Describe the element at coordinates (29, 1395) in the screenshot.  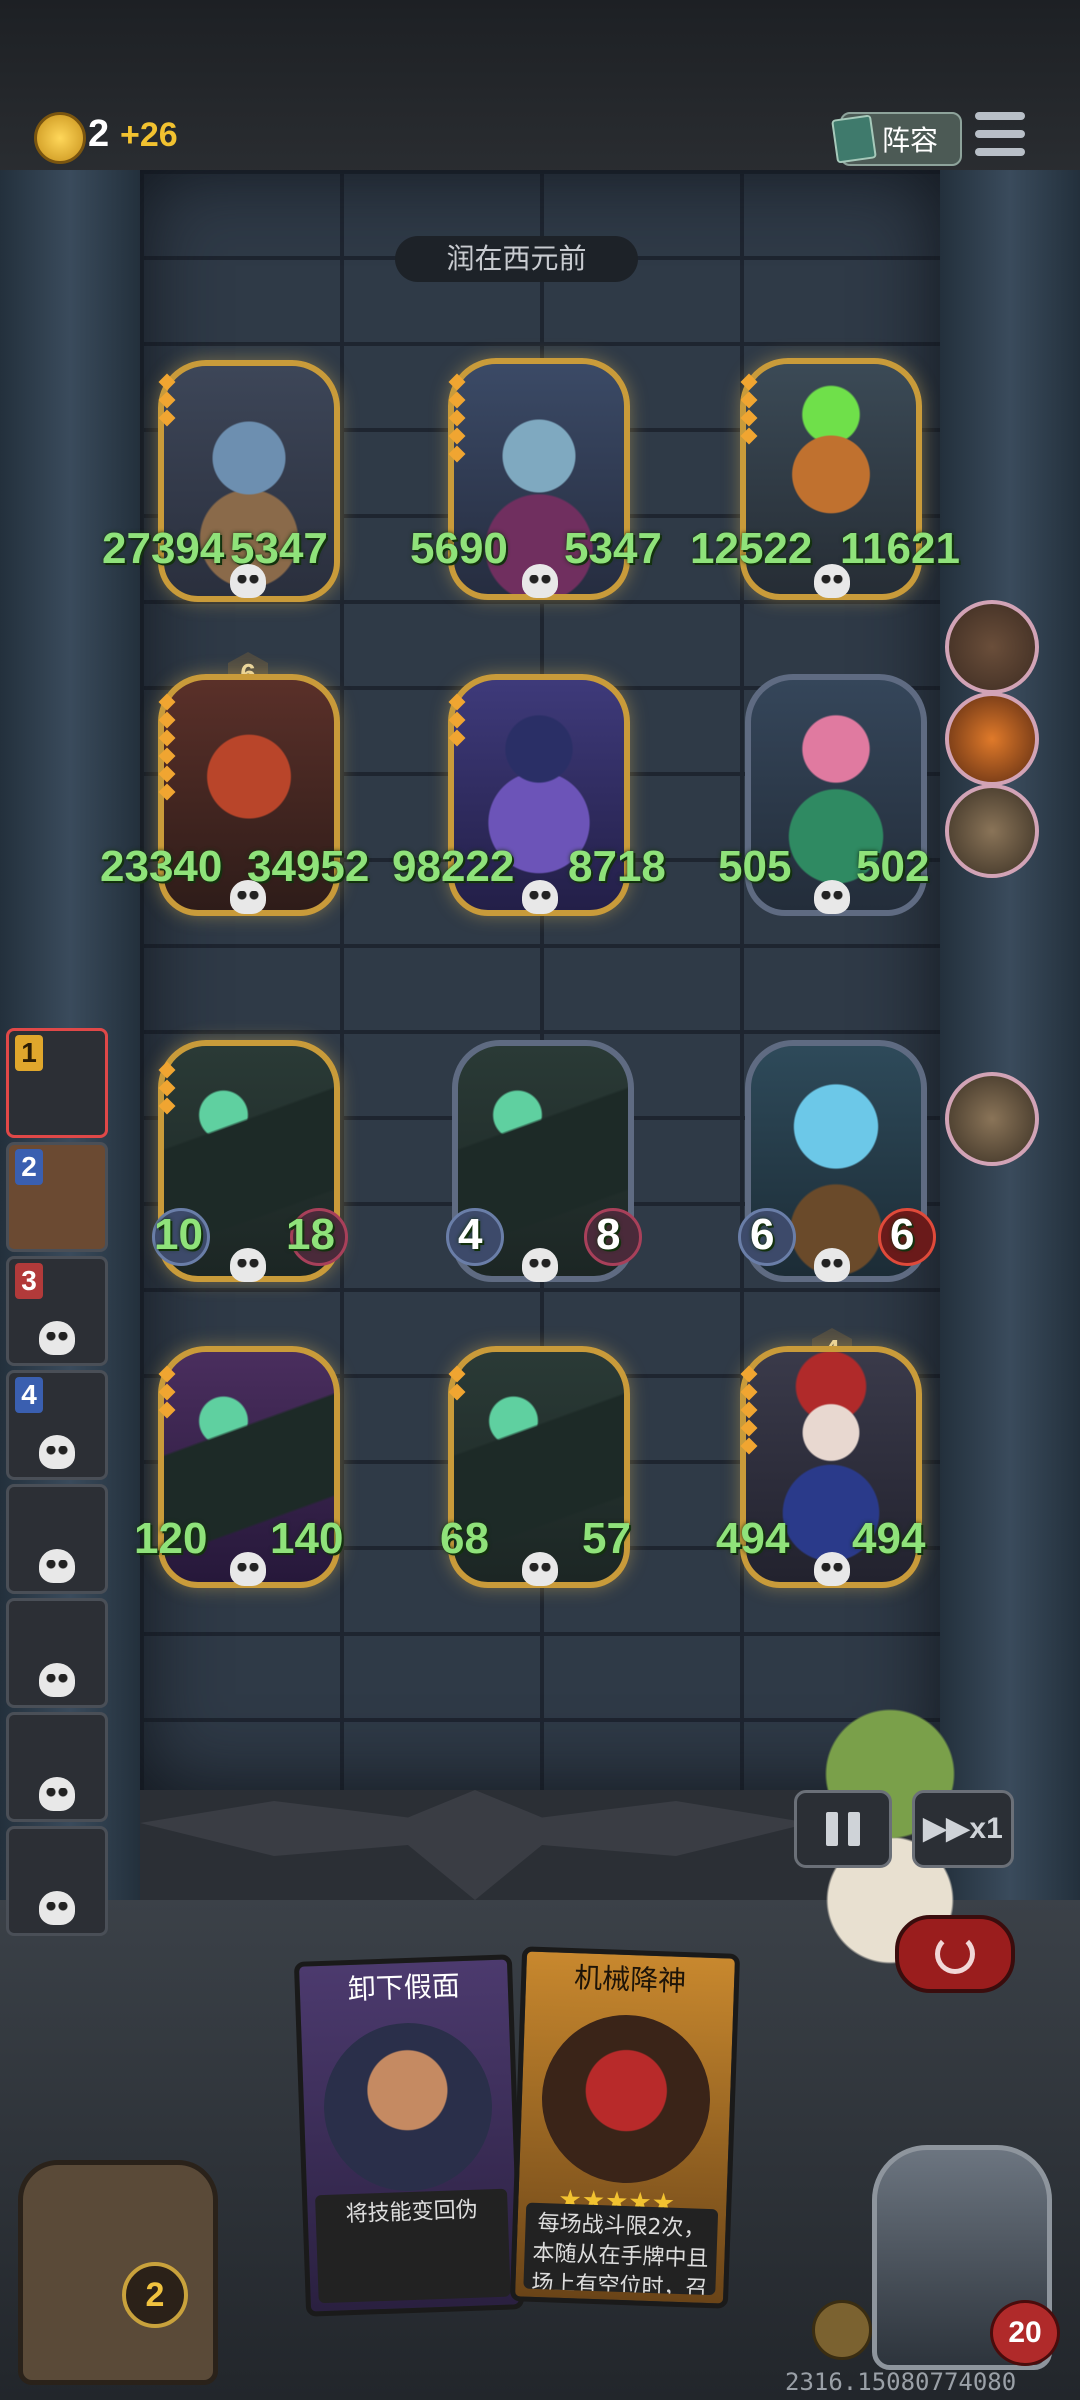
I see `player-rank: 4` at that location.